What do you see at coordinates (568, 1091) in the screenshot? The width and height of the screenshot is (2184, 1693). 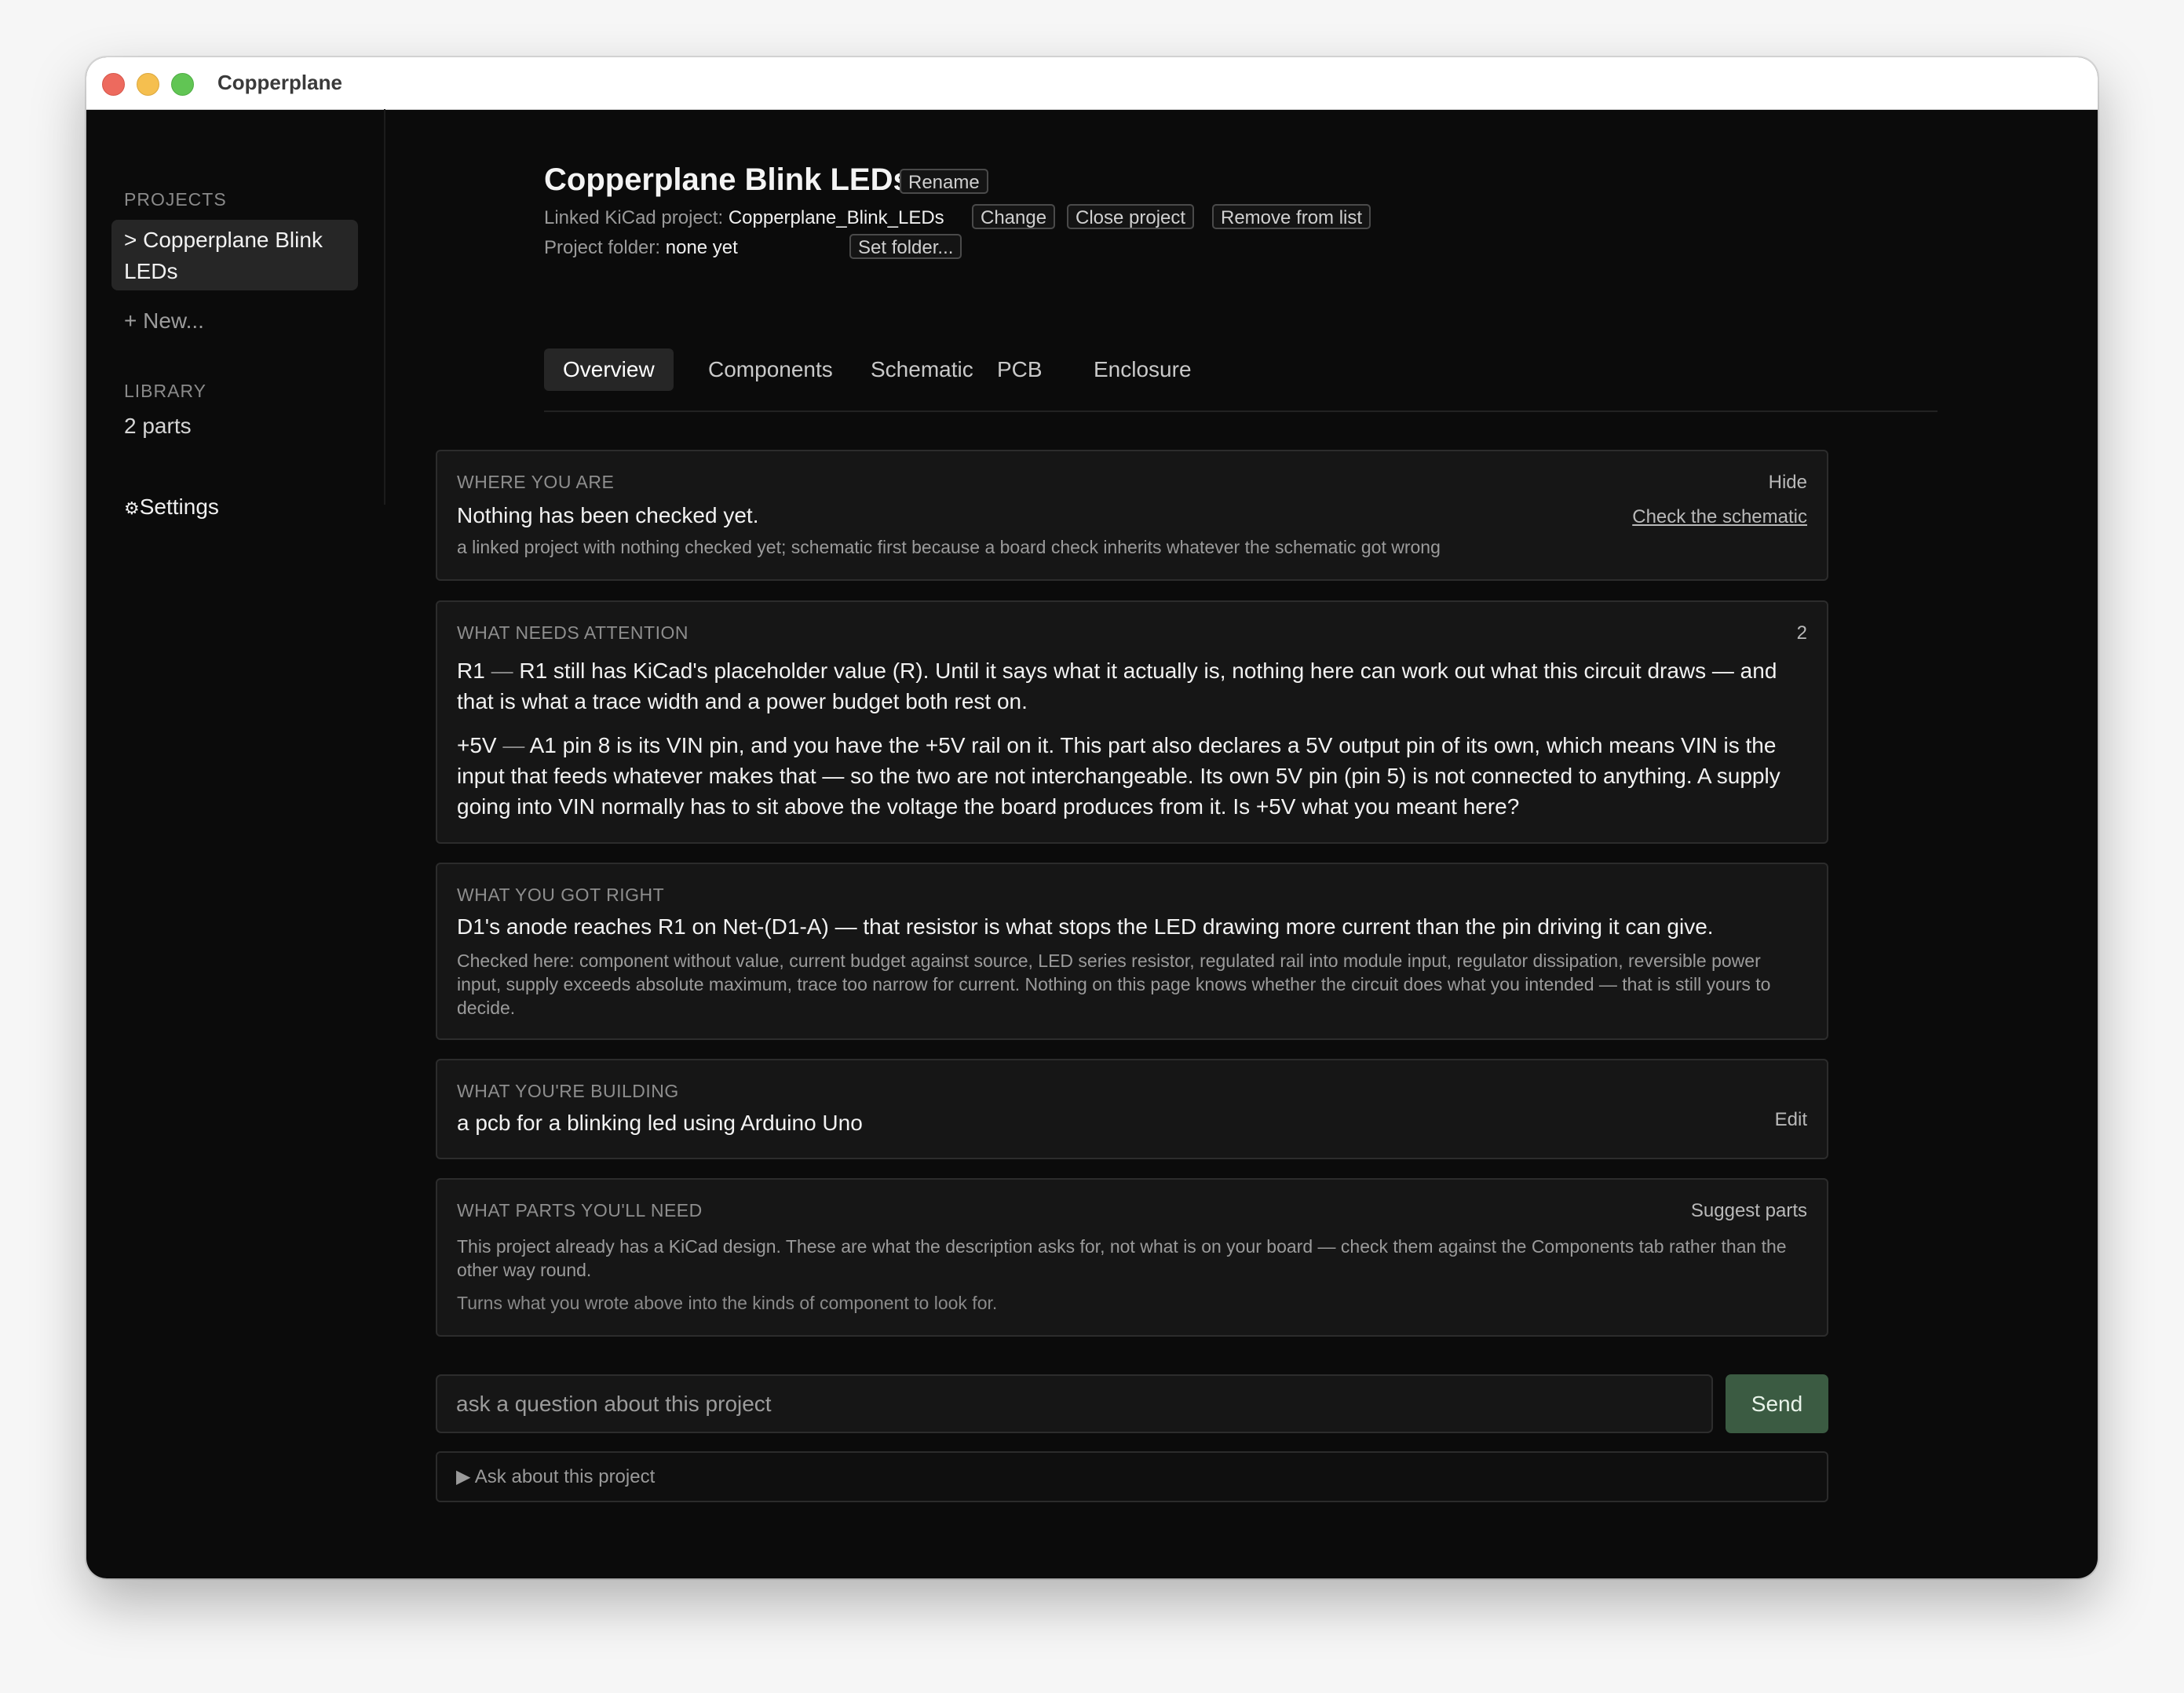 I see `building-heading: WHAT YOU'RE BUILDING` at bounding box center [568, 1091].